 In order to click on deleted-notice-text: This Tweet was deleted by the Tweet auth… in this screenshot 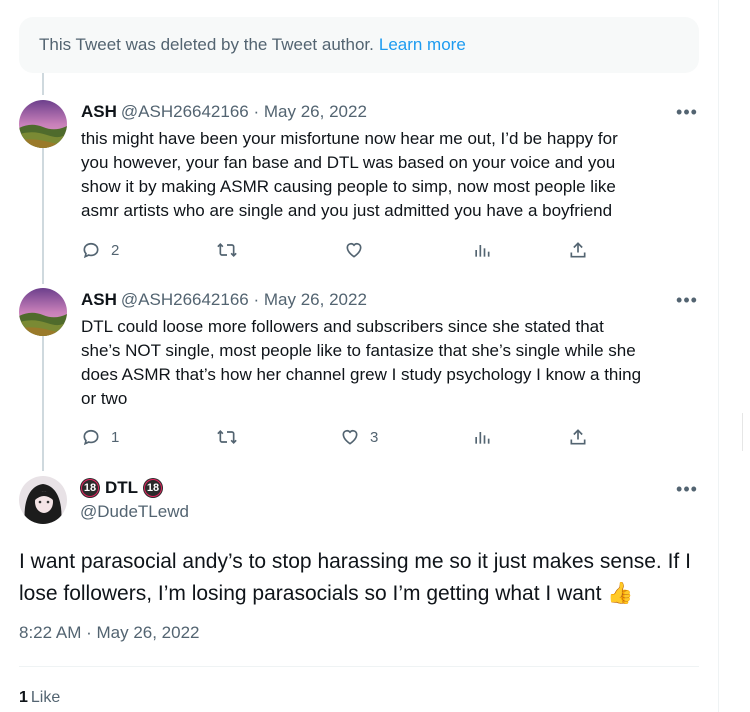, I will do `click(206, 44)`.